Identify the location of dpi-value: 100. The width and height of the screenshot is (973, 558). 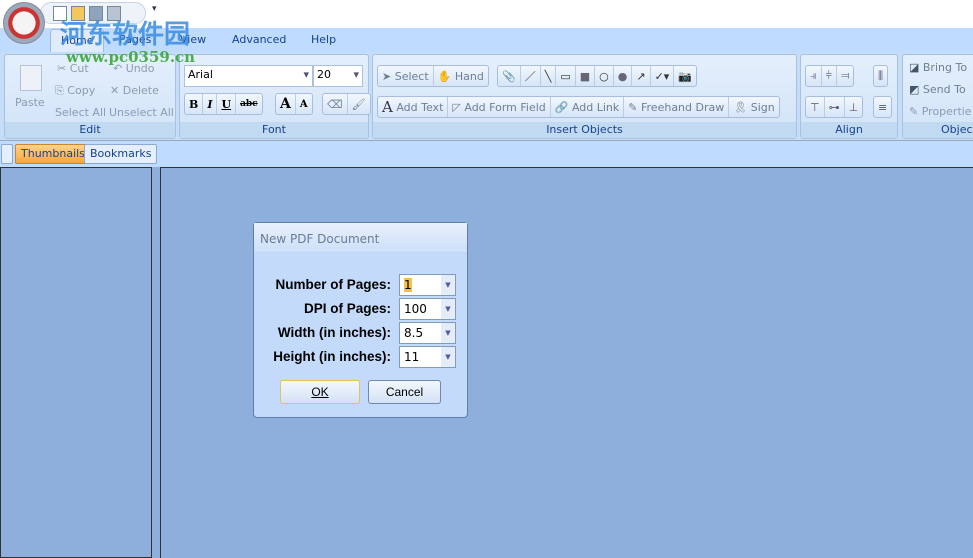
(415, 309).